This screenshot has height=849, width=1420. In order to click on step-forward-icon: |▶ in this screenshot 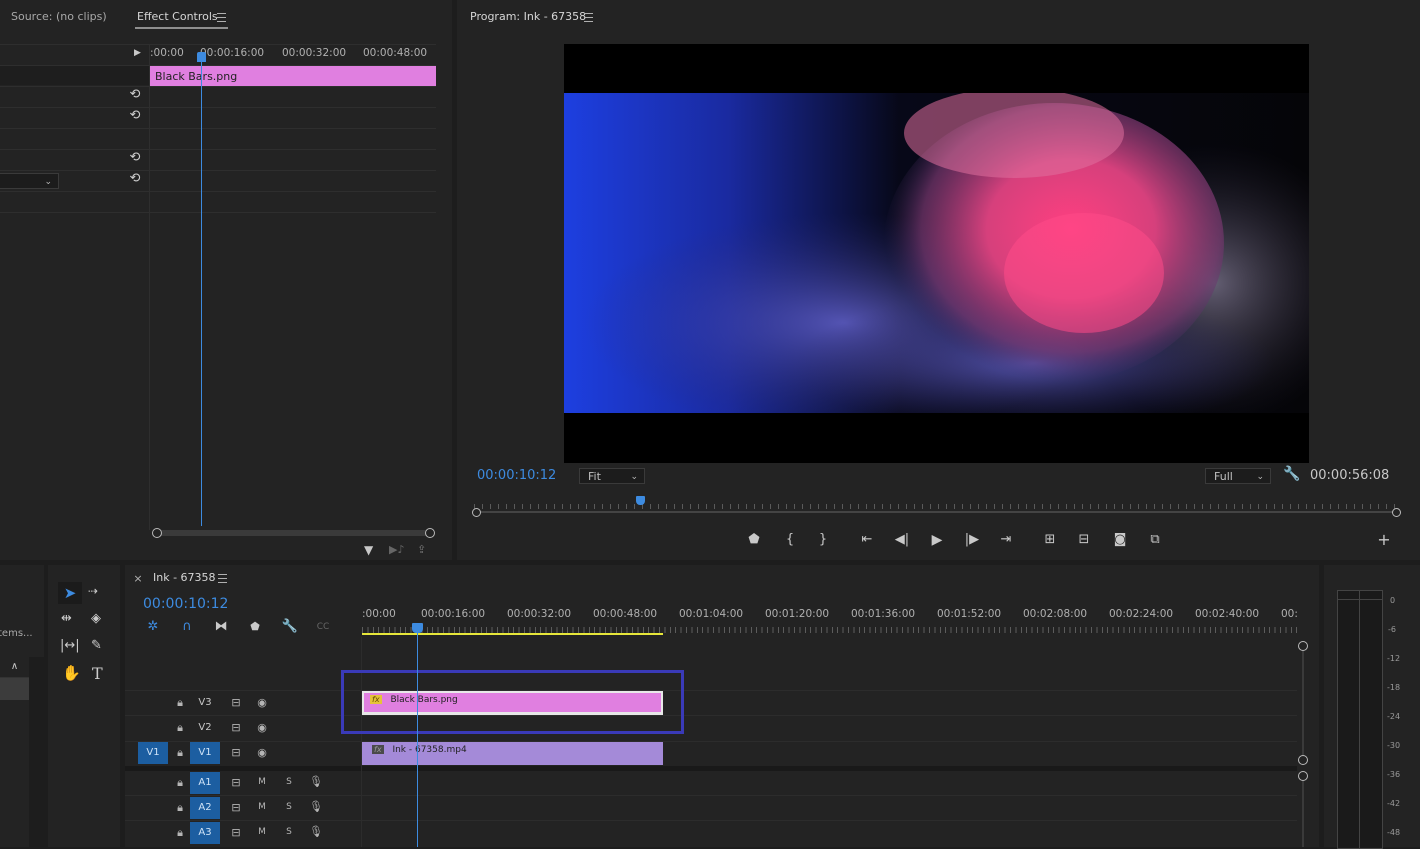, I will do `click(972, 540)`.